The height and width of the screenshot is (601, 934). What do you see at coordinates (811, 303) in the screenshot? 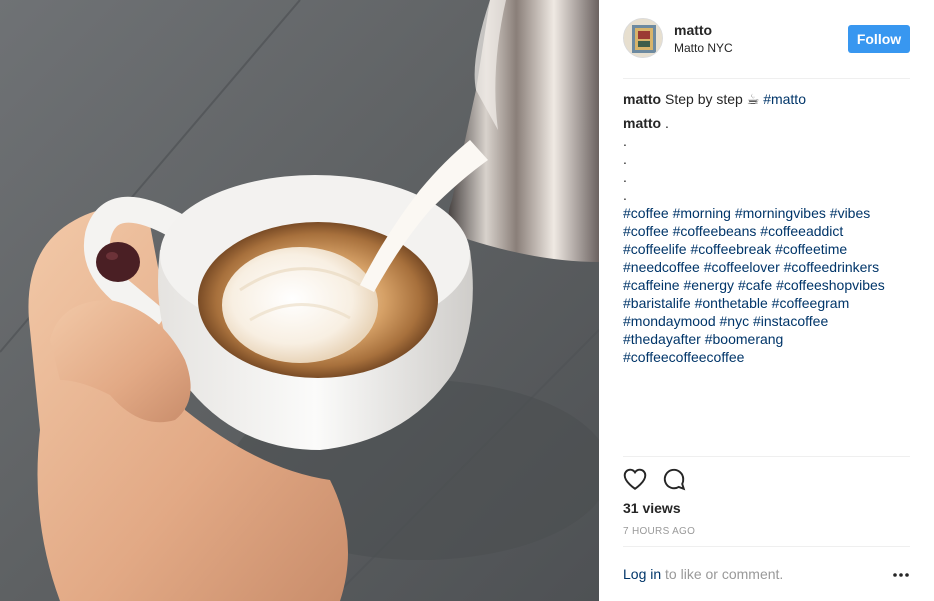
I see `hashtag-link: #coffeegram` at bounding box center [811, 303].